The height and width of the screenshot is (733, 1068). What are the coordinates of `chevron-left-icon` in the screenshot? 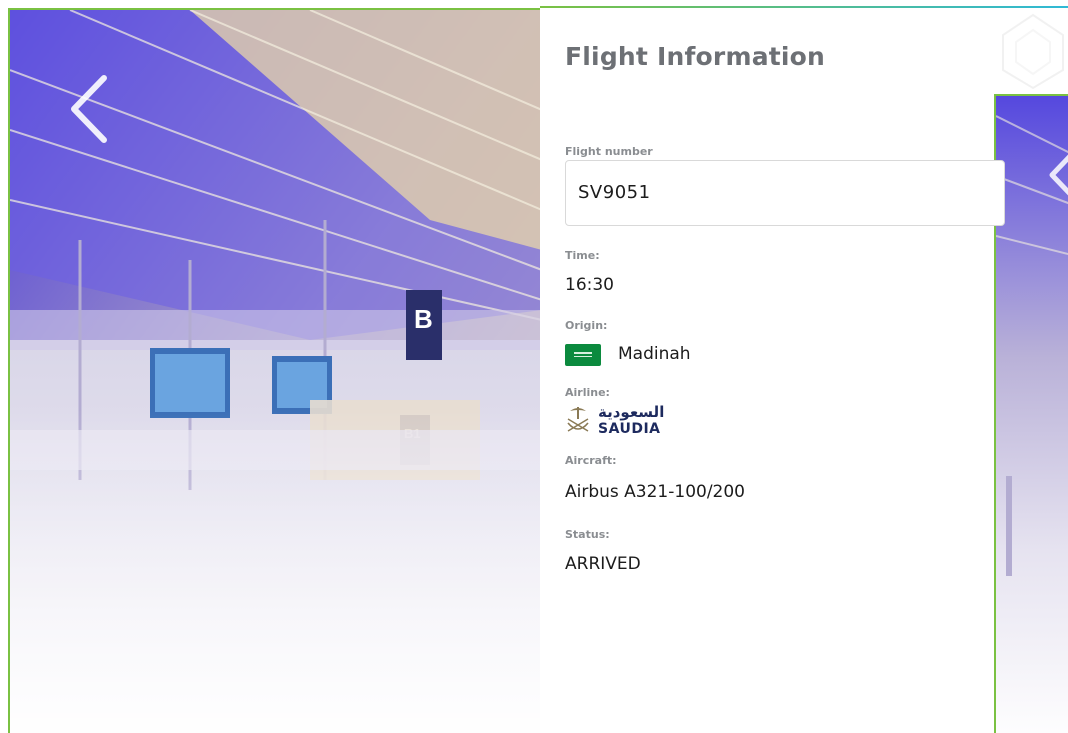 It's located at (90, 109).